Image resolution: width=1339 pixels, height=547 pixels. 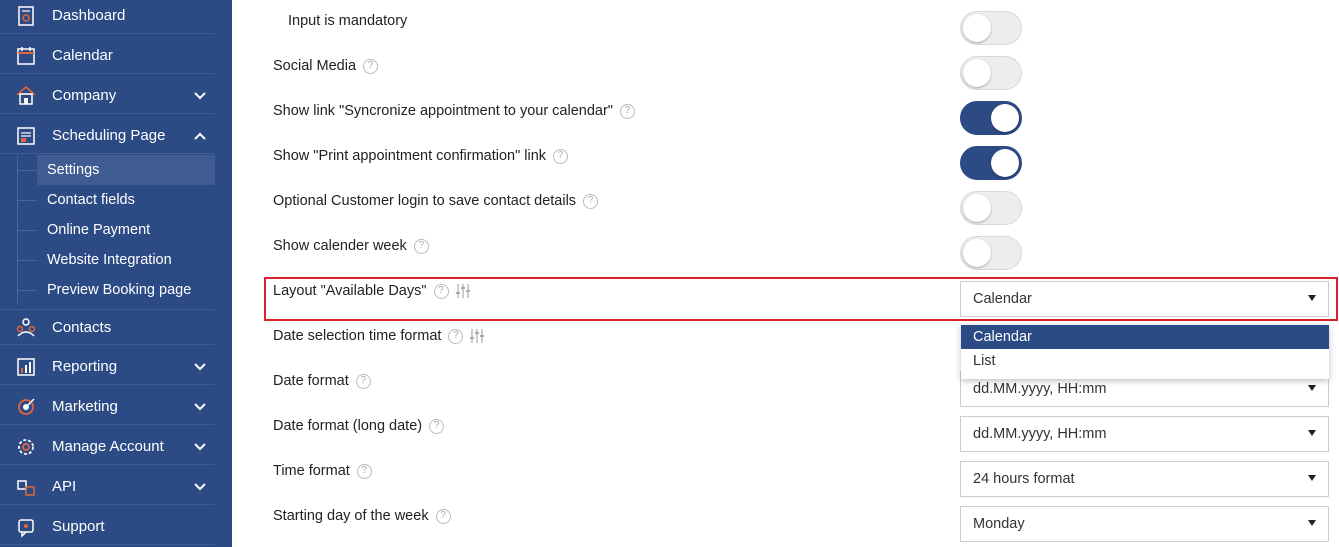 What do you see at coordinates (26, 527) in the screenshot?
I see `support-icon` at bounding box center [26, 527].